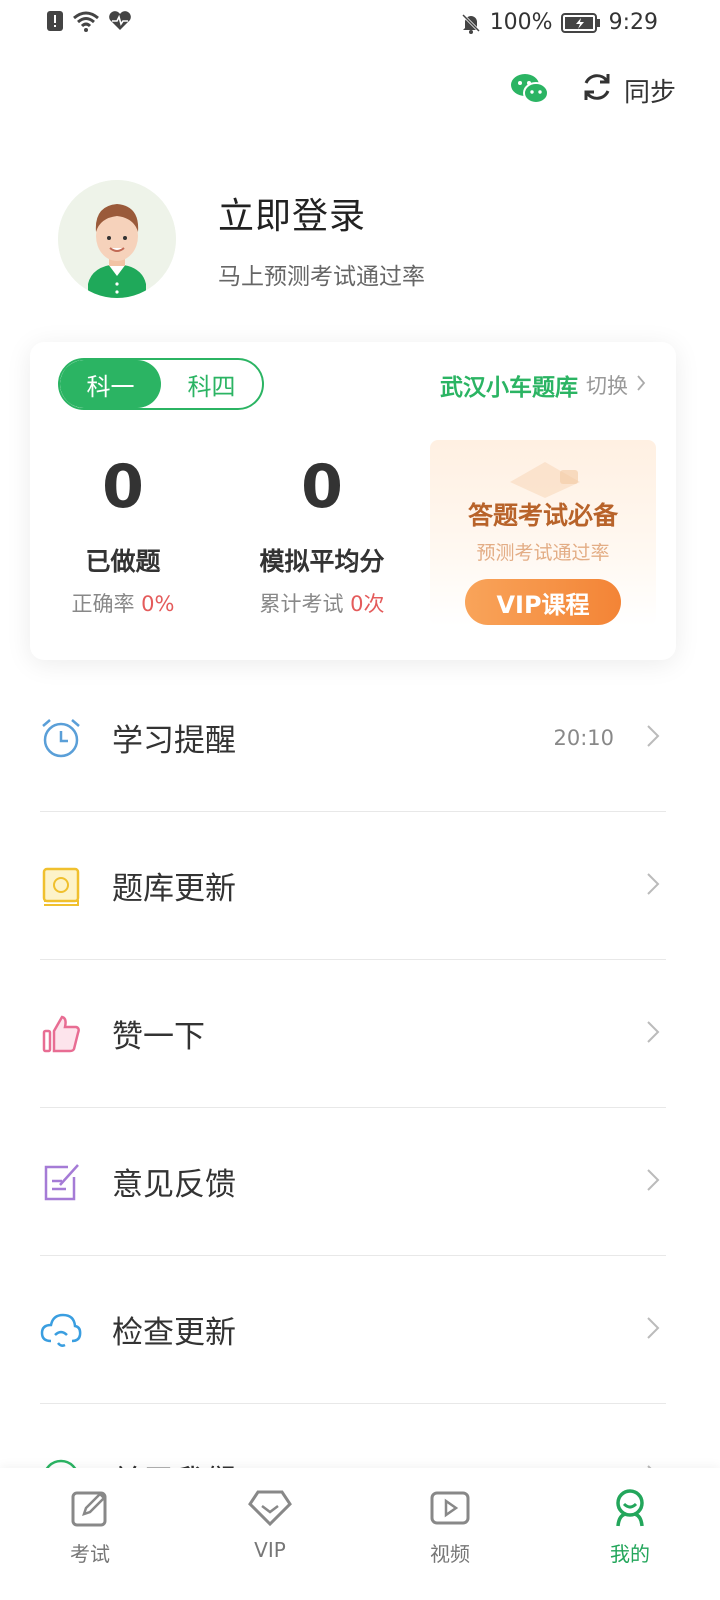 The width and height of the screenshot is (720, 1600). What do you see at coordinates (174, 741) in the screenshot?
I see `menu-label: 学习提醒` at bounding box center [174, 741].